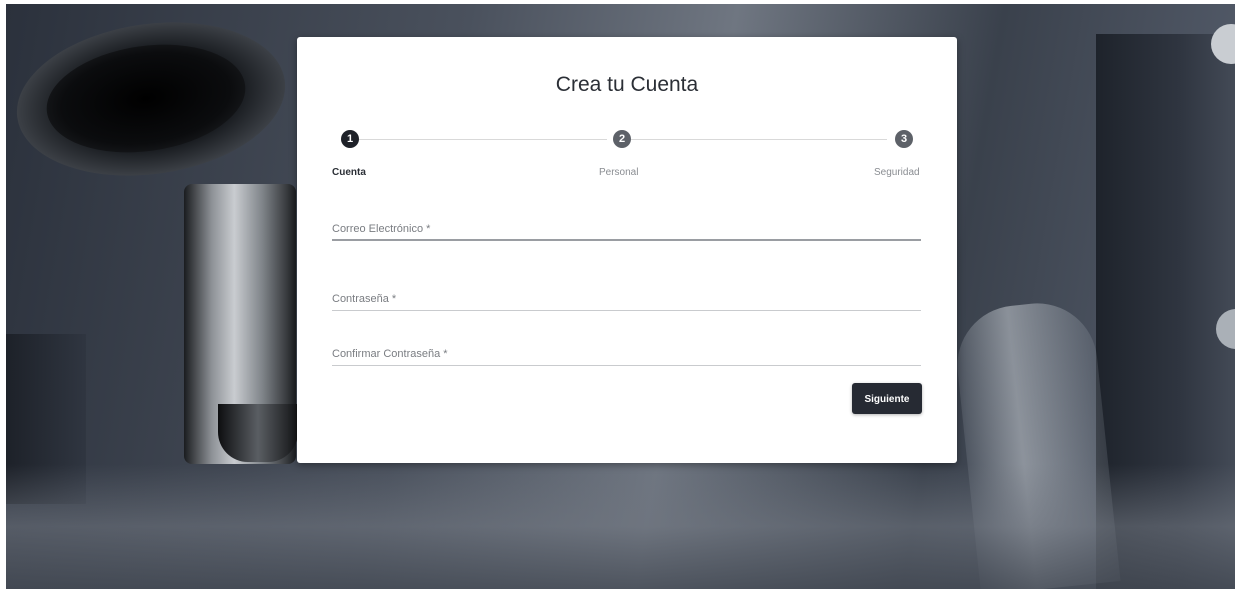 This screenshot has width=1235, height=589. What do you see at coordinates (626, 226) in the screenshot?
I see `email-field: Correo Electrónico *` at bounding box center [626, 226].